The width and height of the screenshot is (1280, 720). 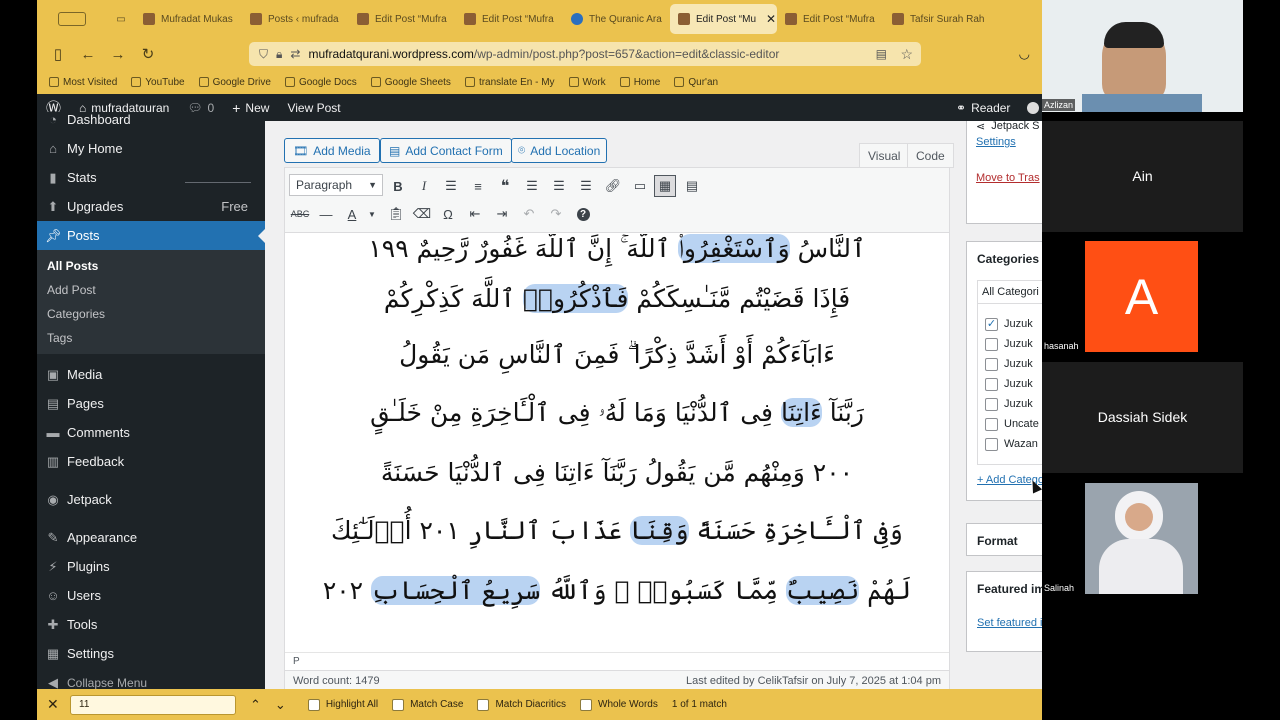 I want to click on special-character-icon: Ω, so click(x=448, y=214).